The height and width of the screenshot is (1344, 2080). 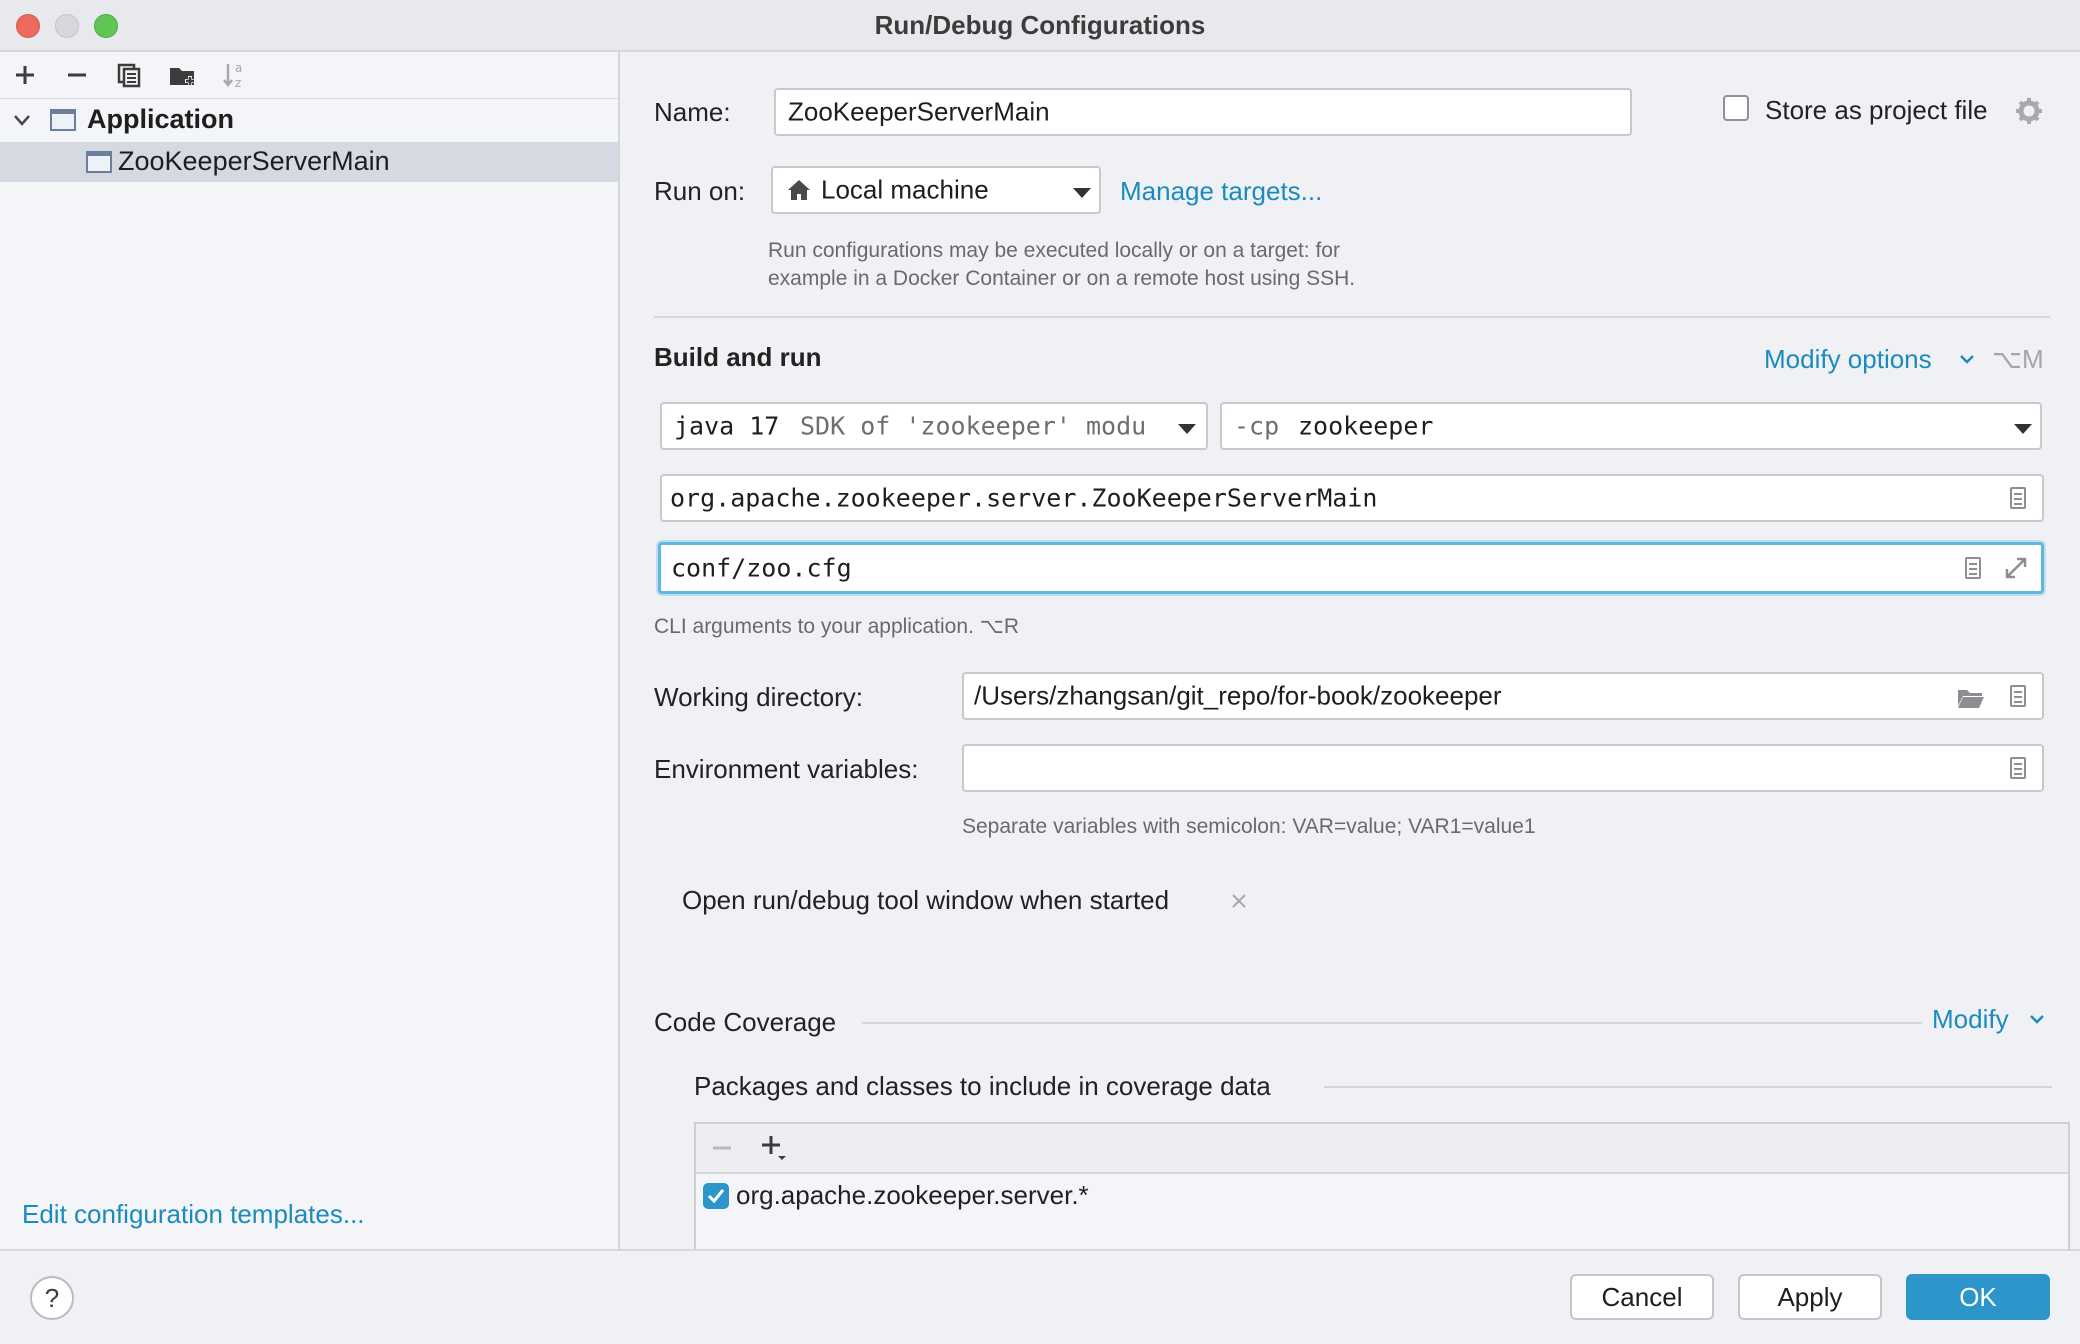 What do you see at coordinates (309, 120) in the screenshot?
I see `tree-node-application: Application` at bounding box center [309, 120].